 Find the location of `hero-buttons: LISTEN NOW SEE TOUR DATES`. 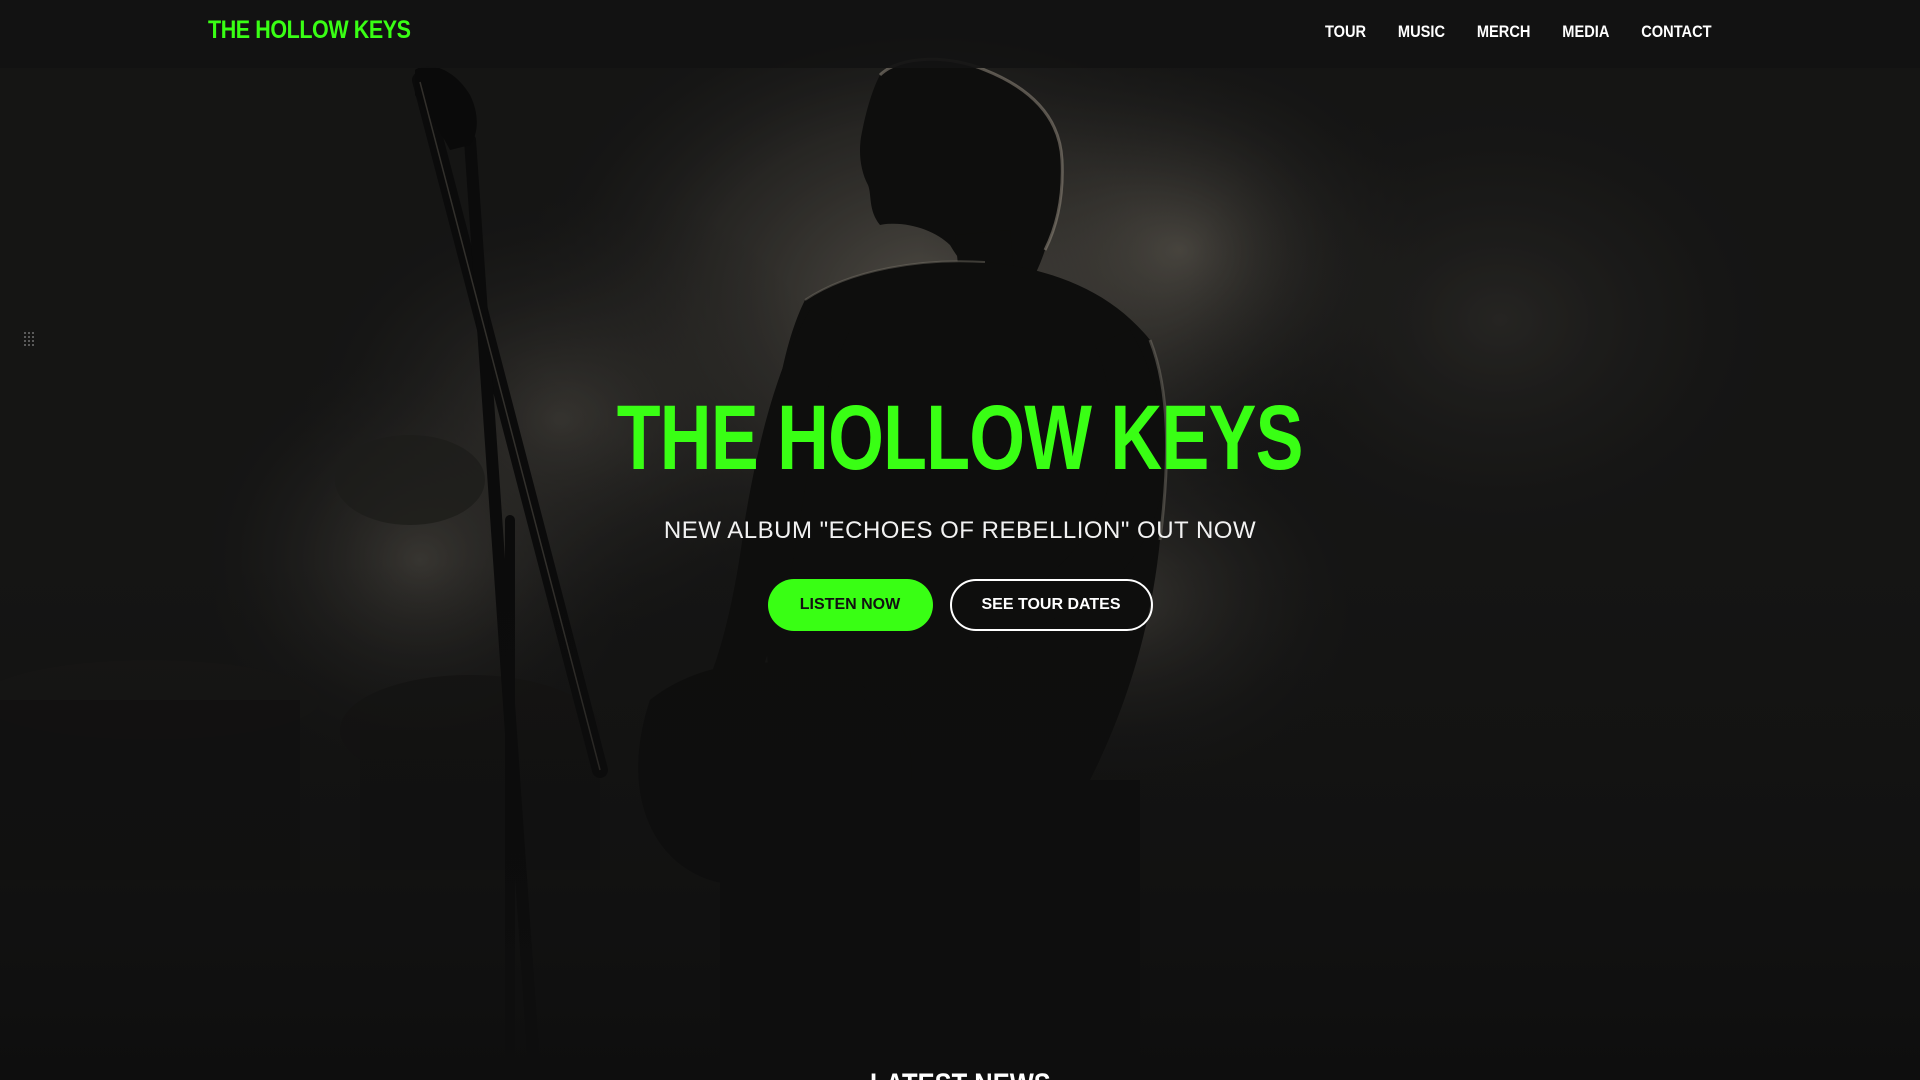

hero-buttons: LISTEN NOW SEE TOUR DATES is located at coordinates (960, 605).